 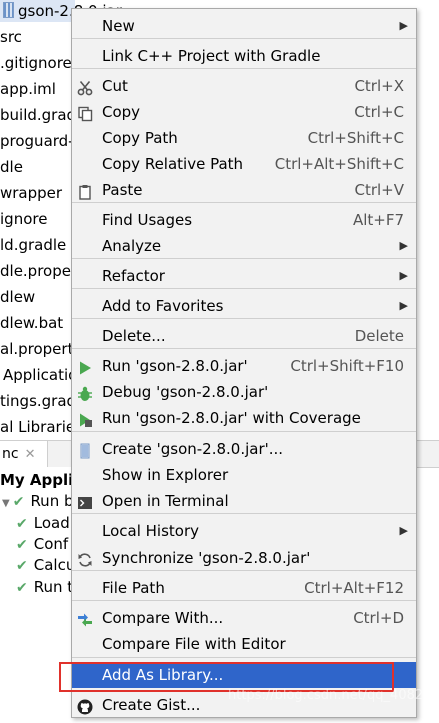 I want to click on build-tree-item: ✔ Load, so click(x=43, y=523).